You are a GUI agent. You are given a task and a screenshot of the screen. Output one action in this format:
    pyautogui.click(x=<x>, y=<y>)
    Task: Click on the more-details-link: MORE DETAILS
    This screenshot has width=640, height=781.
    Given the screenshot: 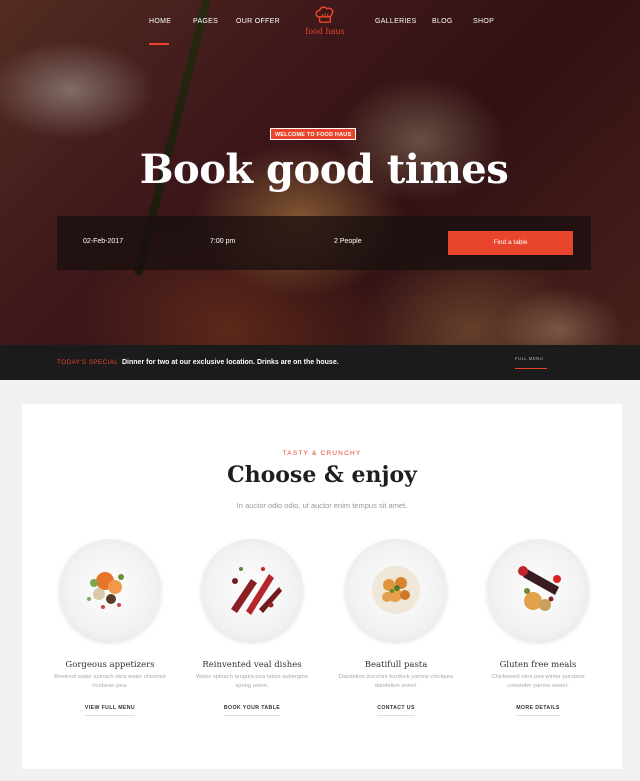 What is the action you would take?
    pyautogui.click(x=538, y=710)
    